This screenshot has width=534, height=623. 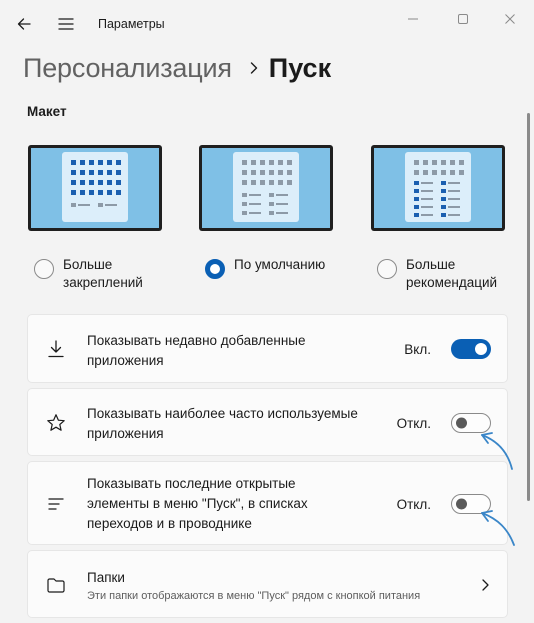 What do you see at coordinates (56, 504) in the screenshot?
I see `list-icon` at bounding box center [56, 504].